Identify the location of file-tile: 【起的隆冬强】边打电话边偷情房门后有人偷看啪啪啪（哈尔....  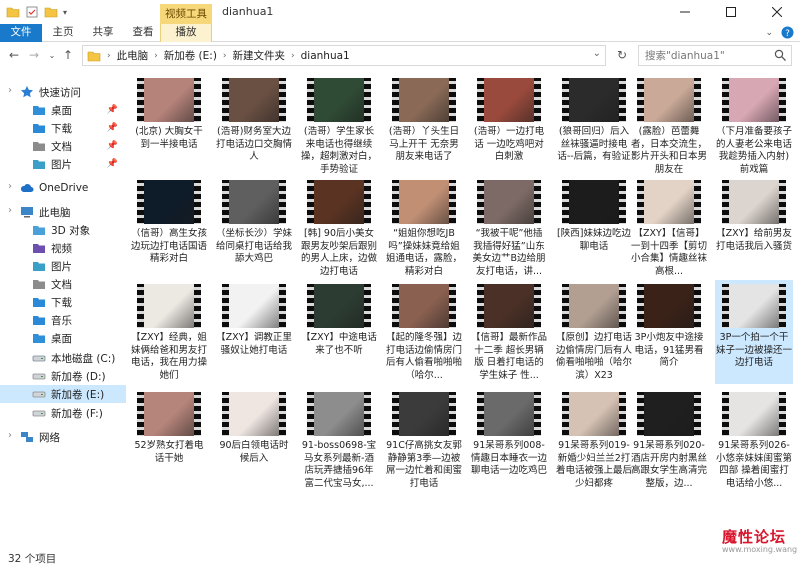
(424, 332).